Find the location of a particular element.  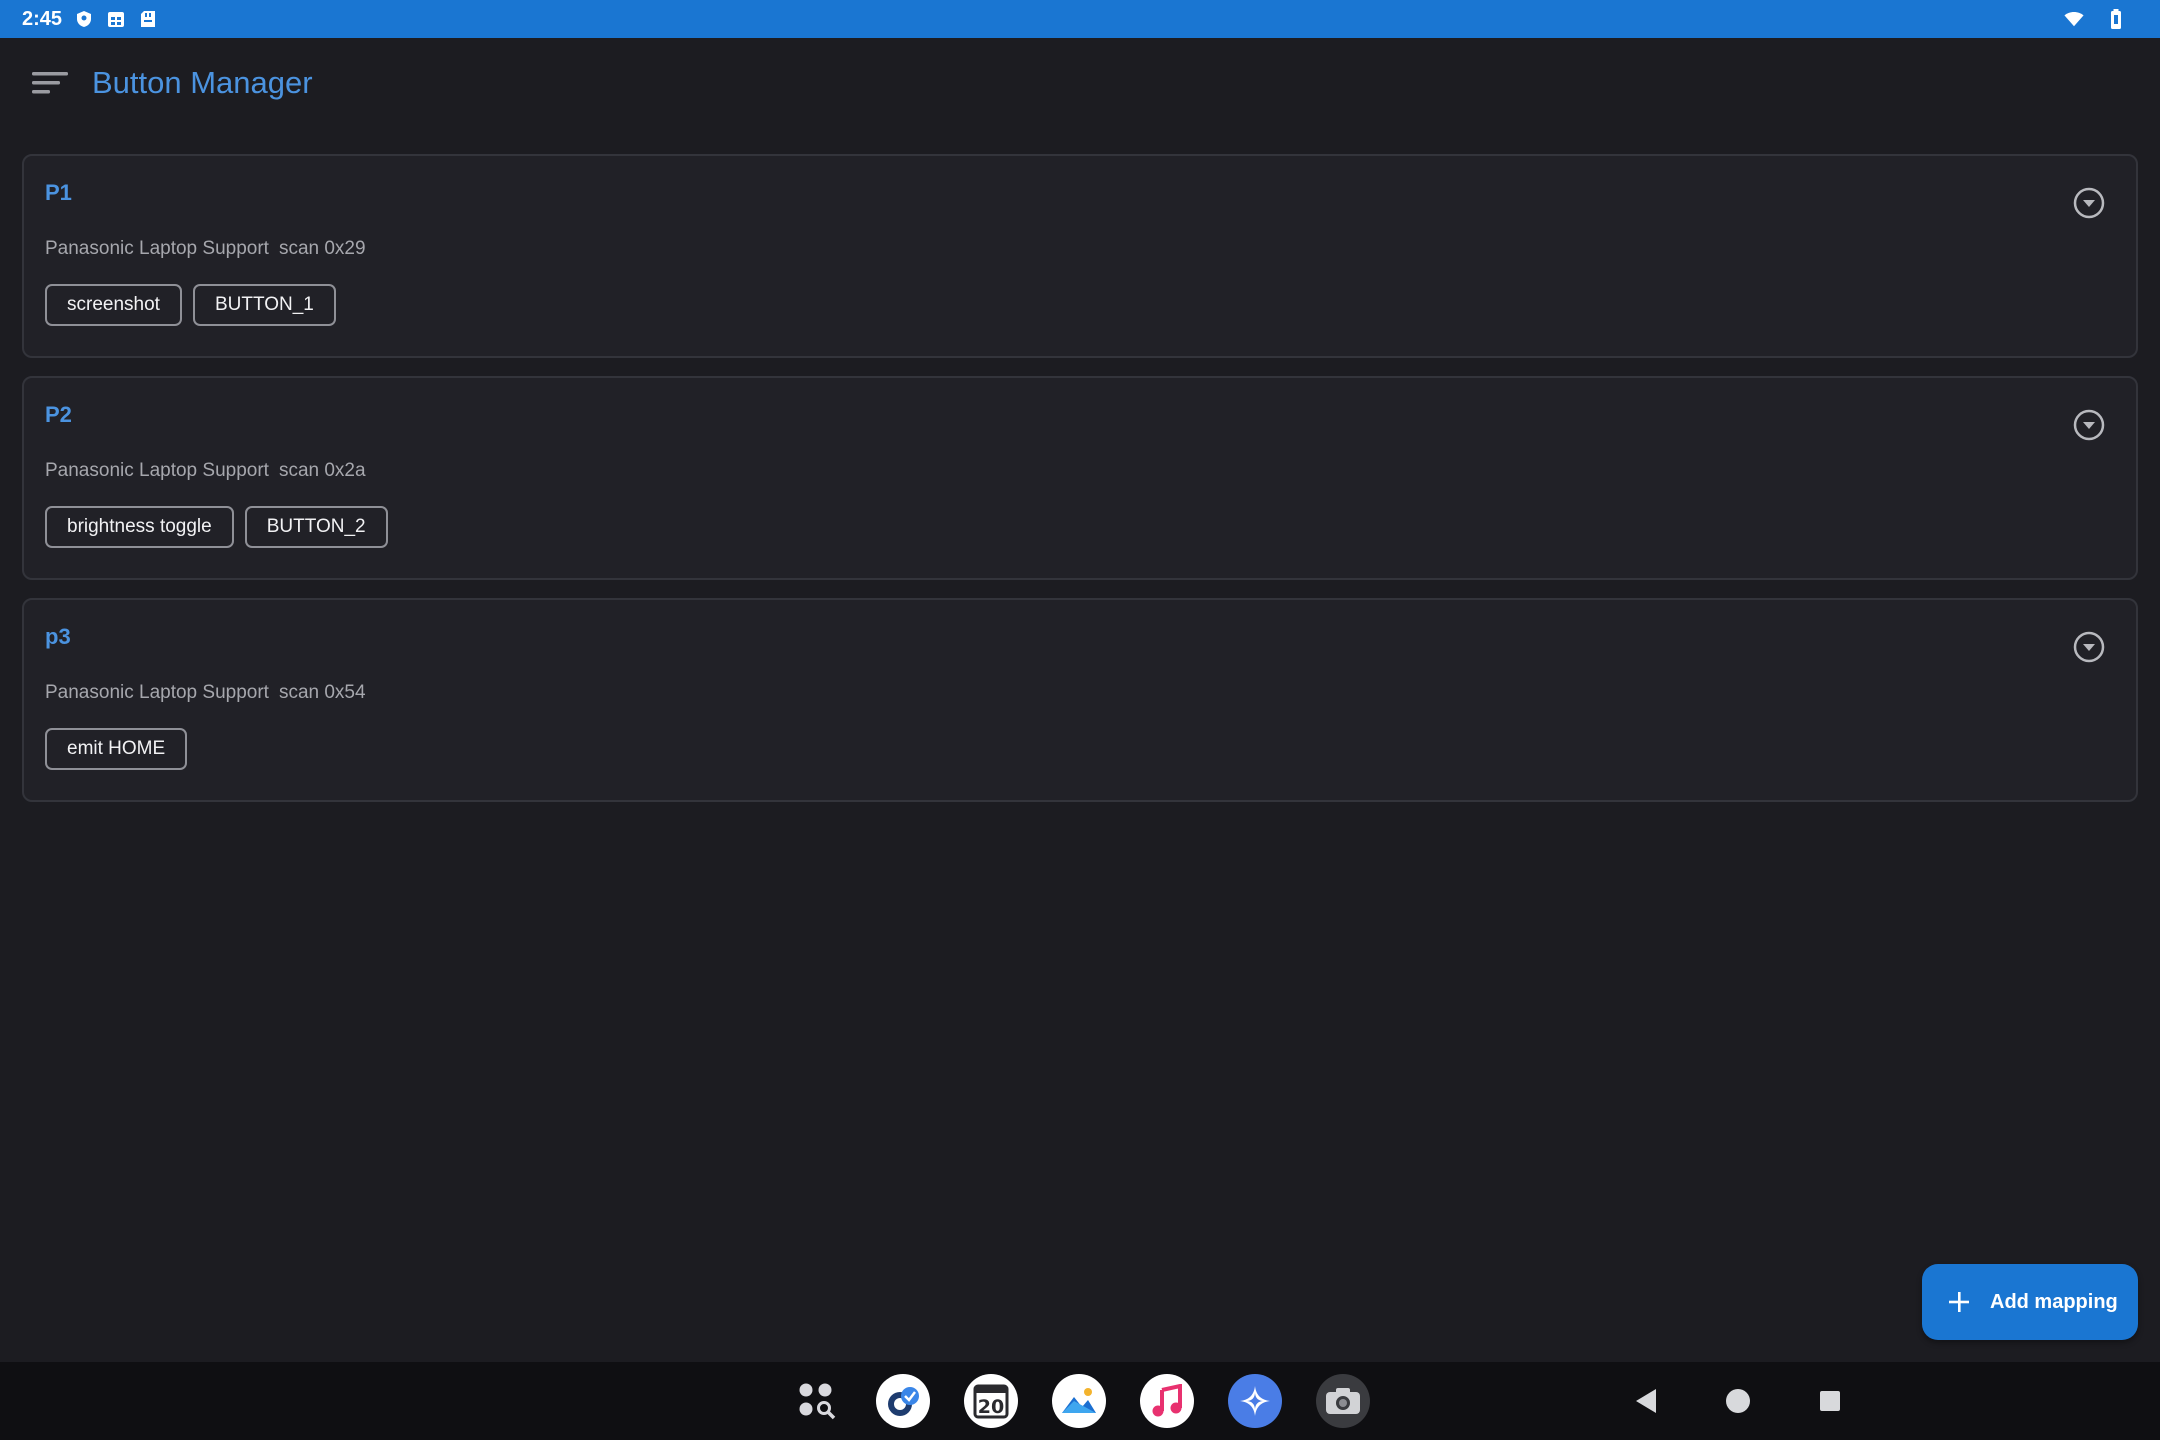

battery-icon is located at coordinates (2116, 19).